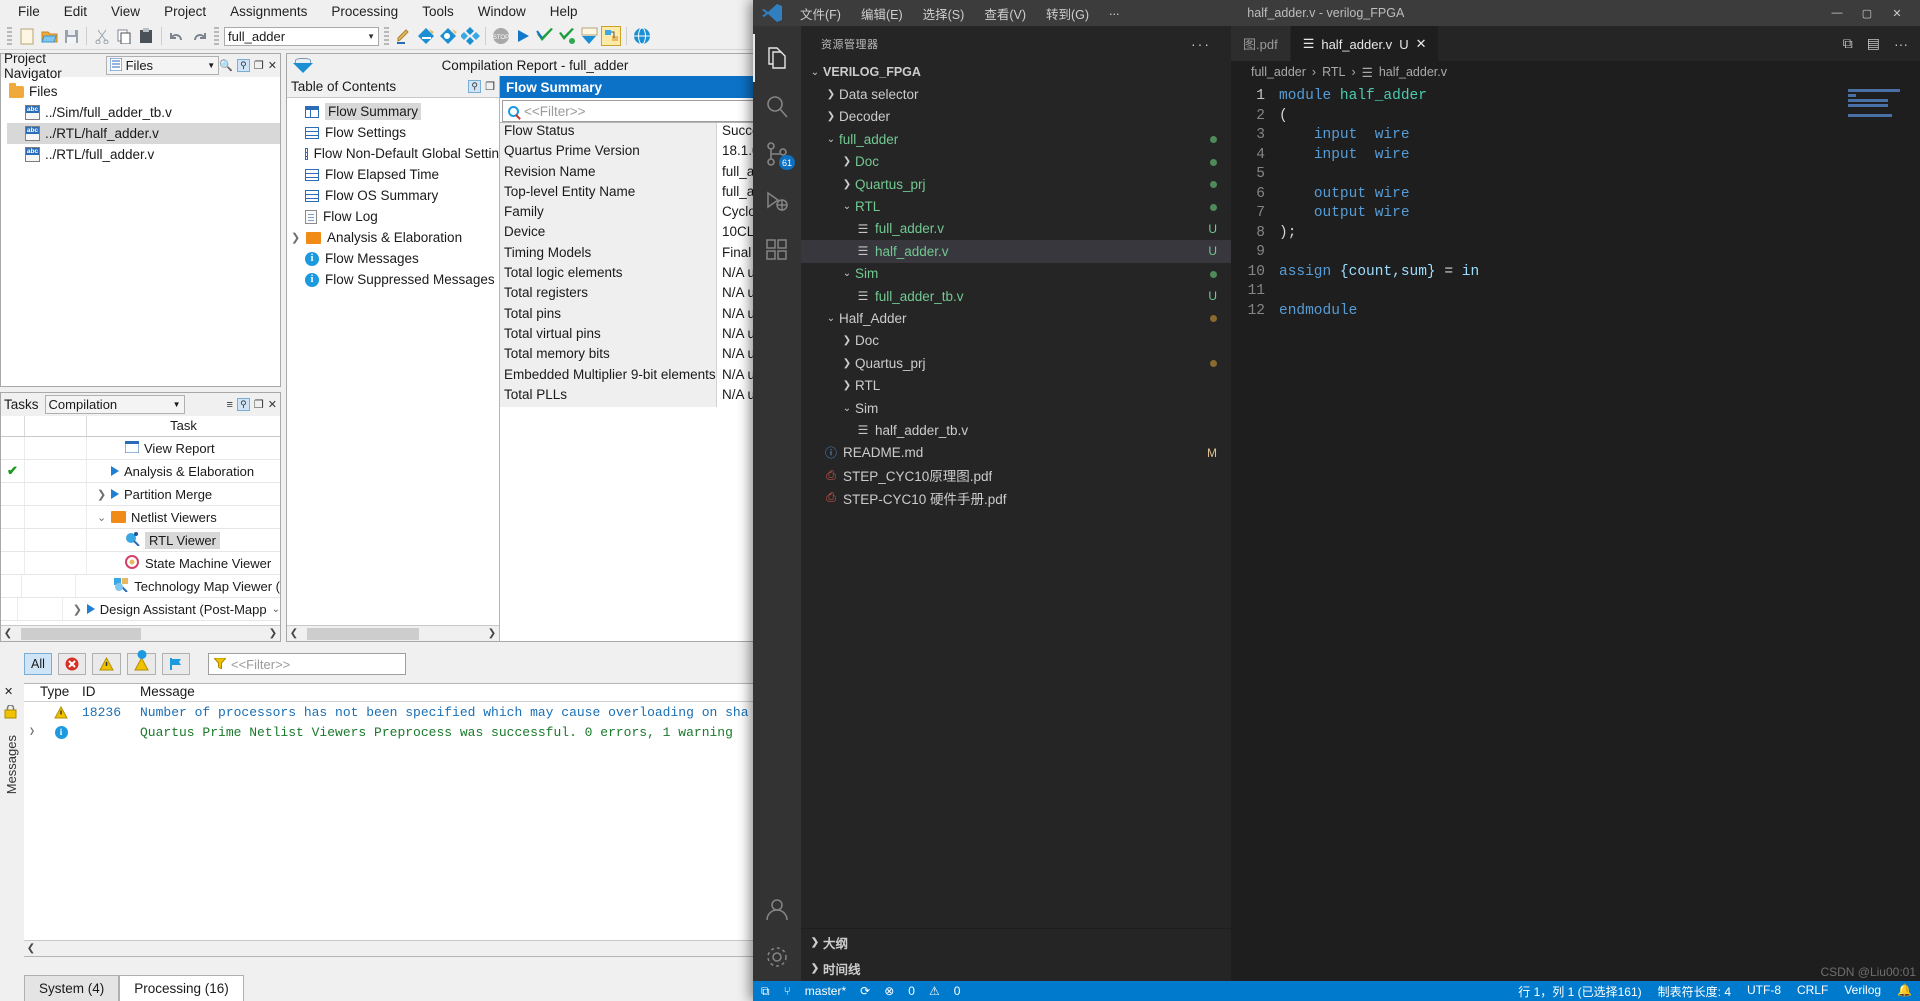 This screenshot has height=1001, width=1920. I want to click on settings-pencil-icon, so click(404, 36).